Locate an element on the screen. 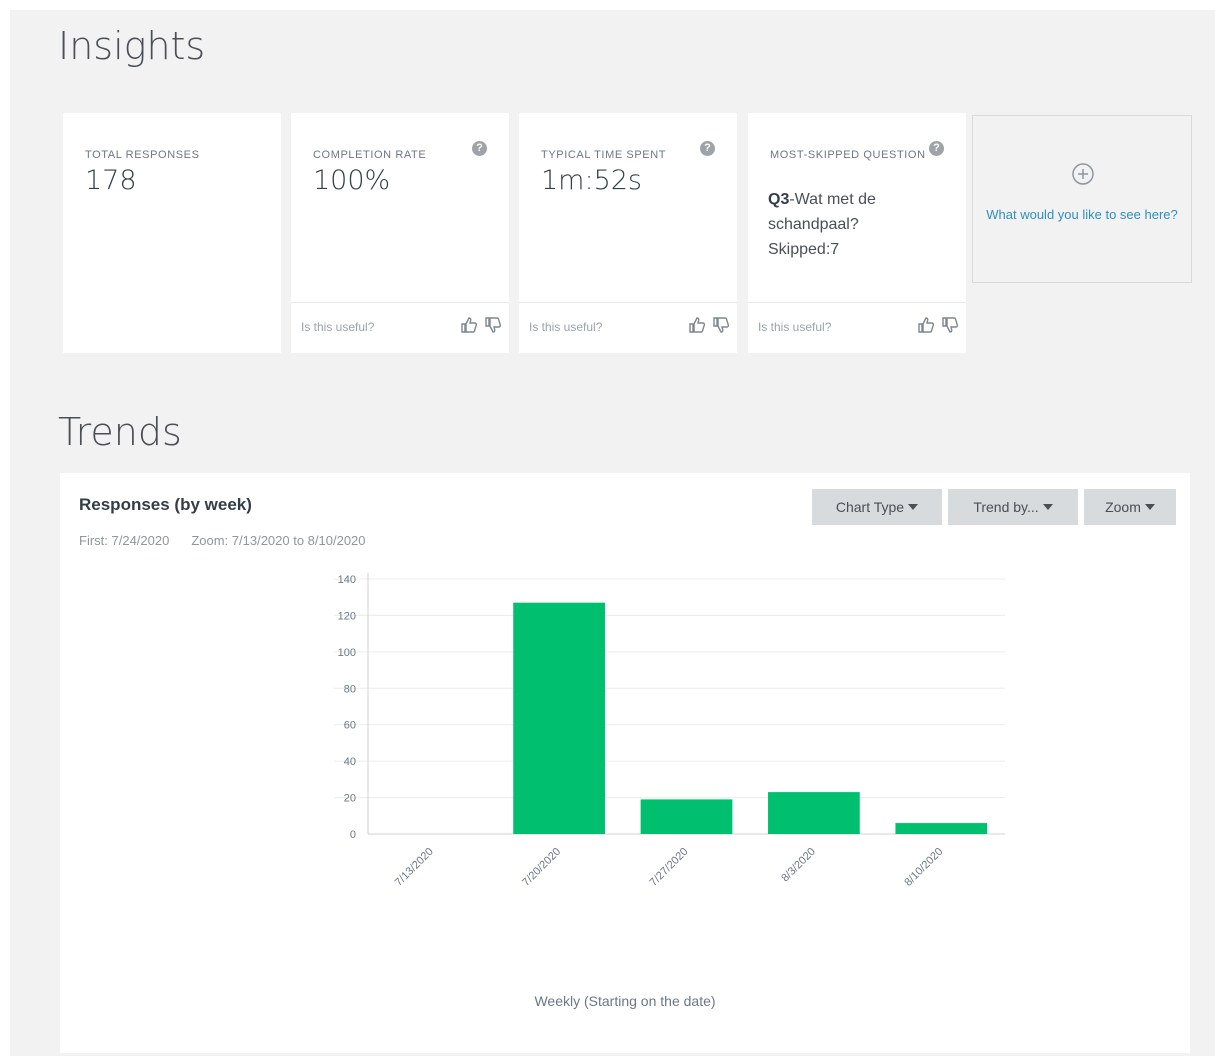  y-tick-label: 0 is located at coordinates (353, 835).